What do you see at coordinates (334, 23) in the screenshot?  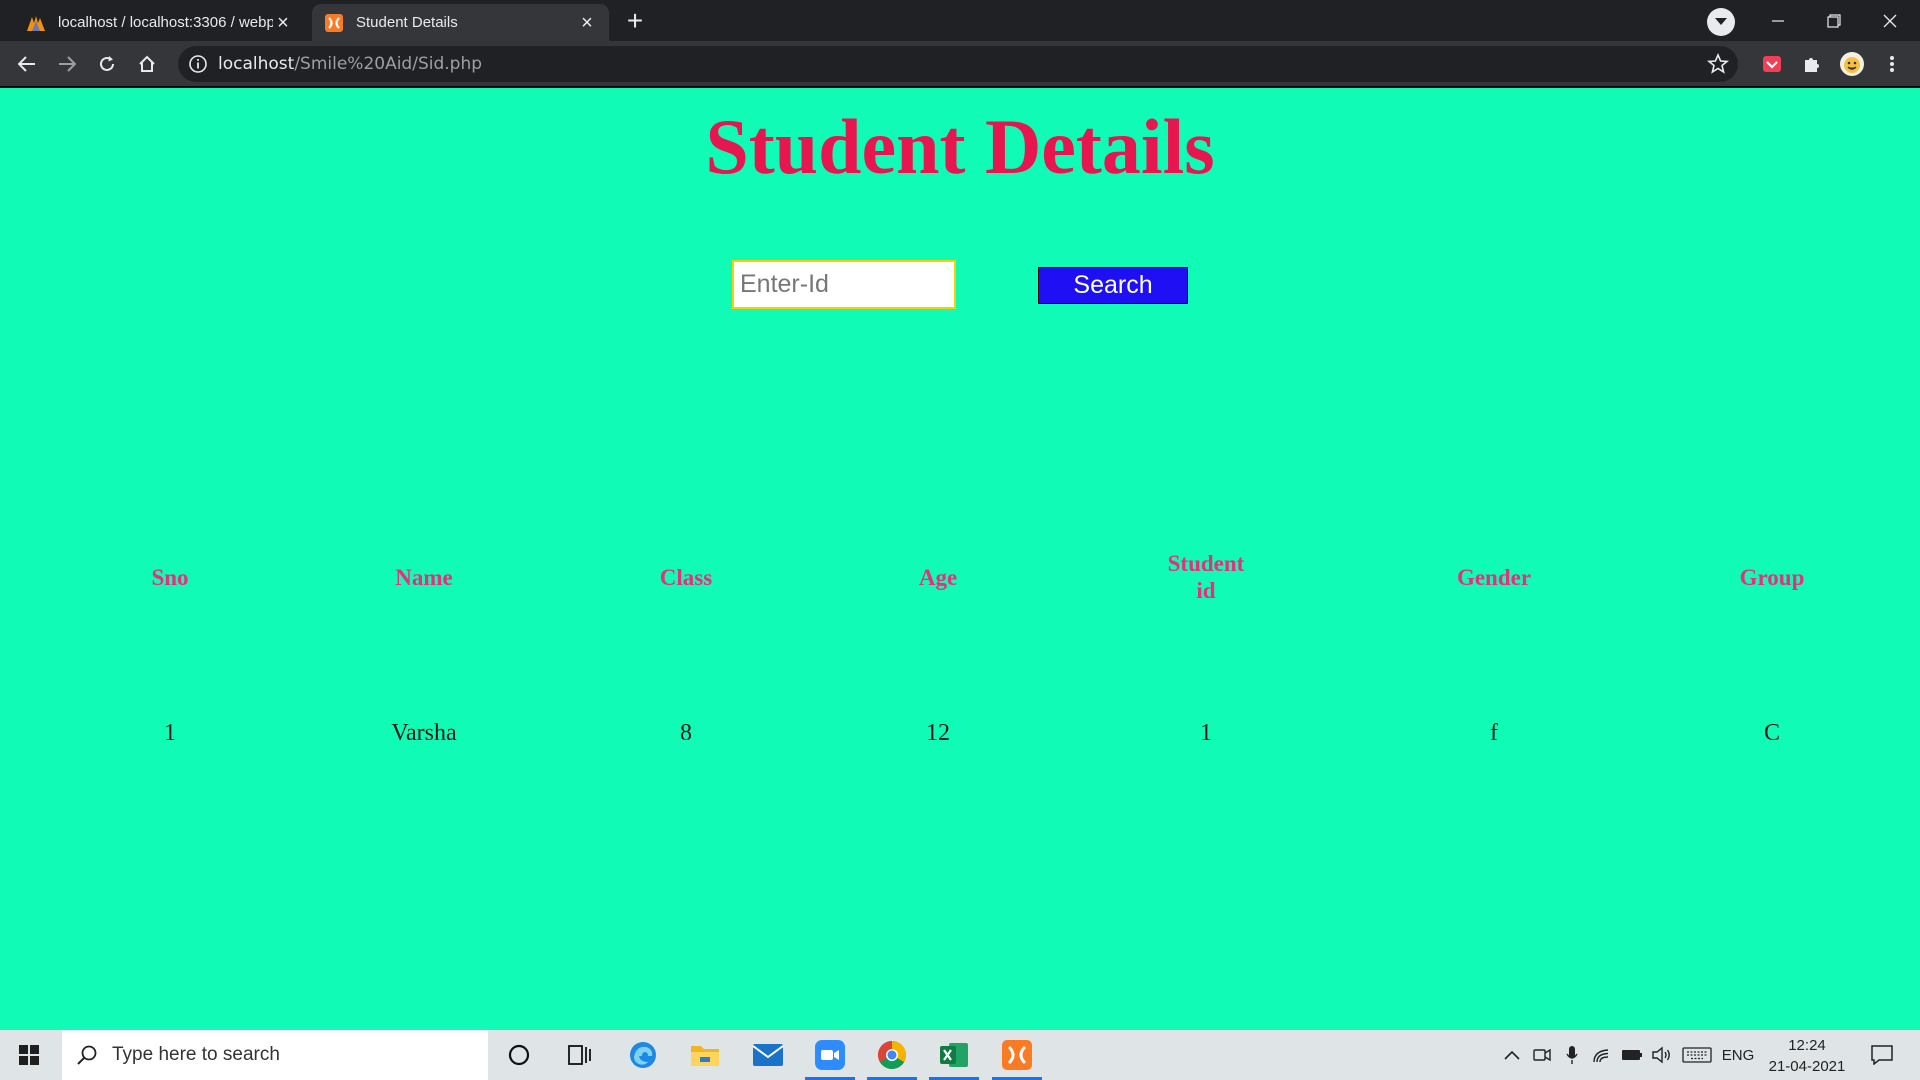 I see `xampp-icon` at bounding box center [334, 23].